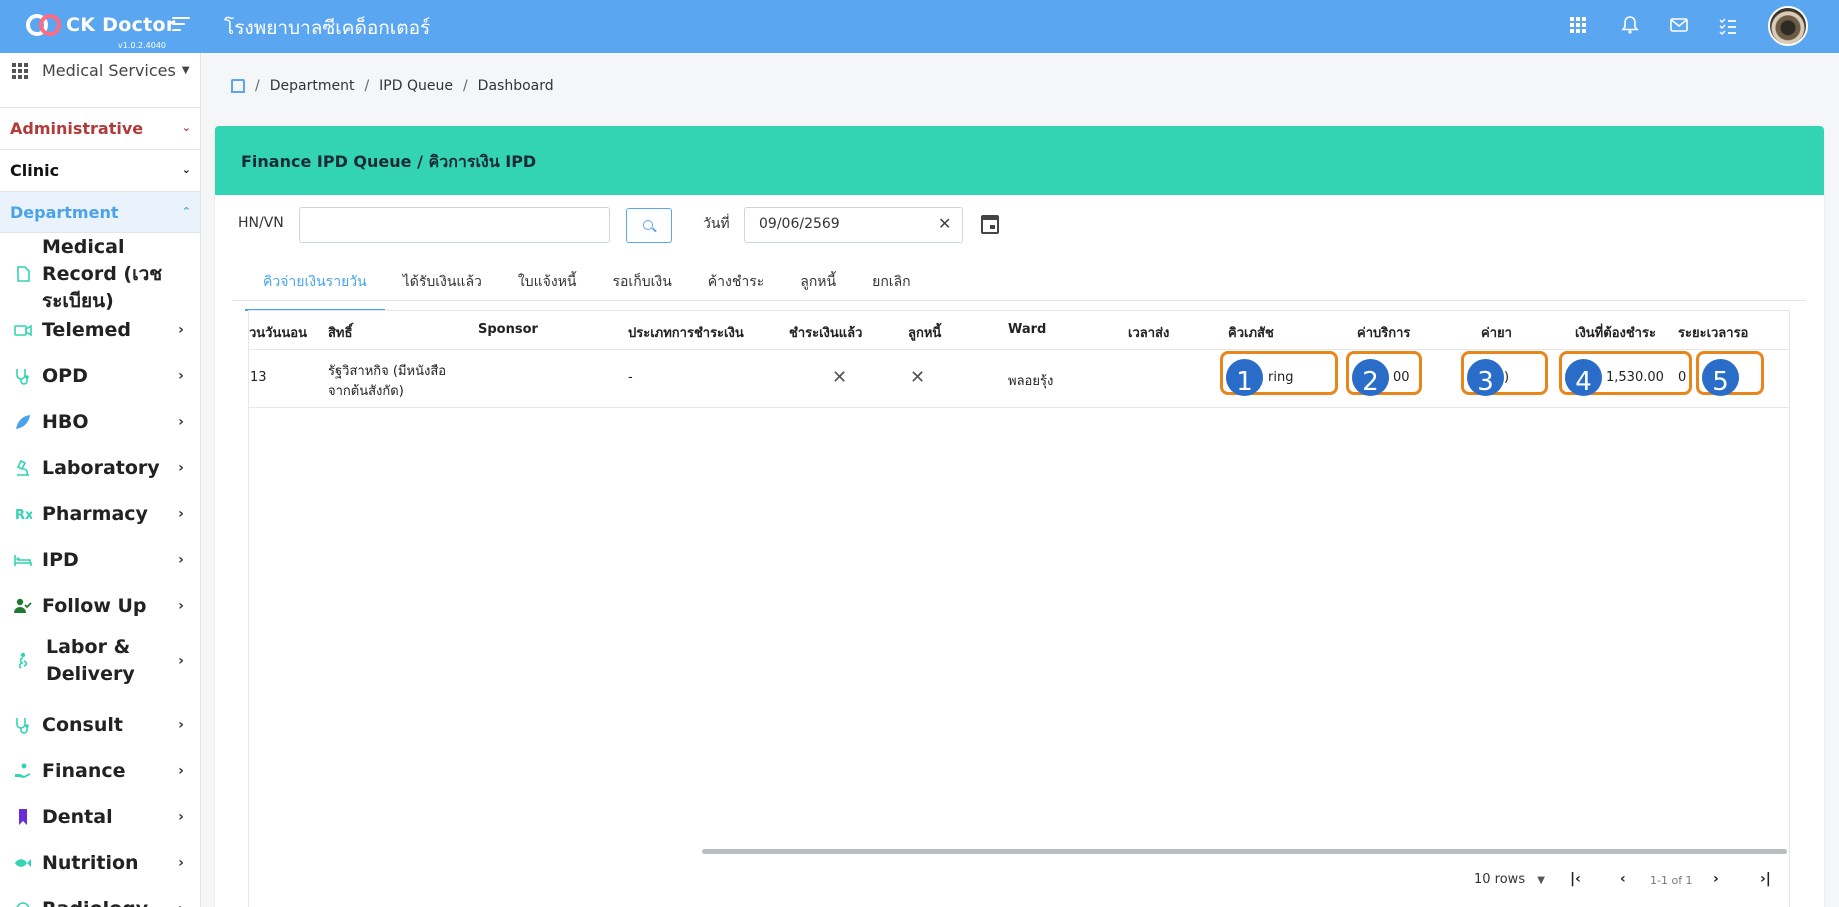 This screenshot has width=1839, height=907. I want to click on app-logo: CK Doctor, so click(101, 25).